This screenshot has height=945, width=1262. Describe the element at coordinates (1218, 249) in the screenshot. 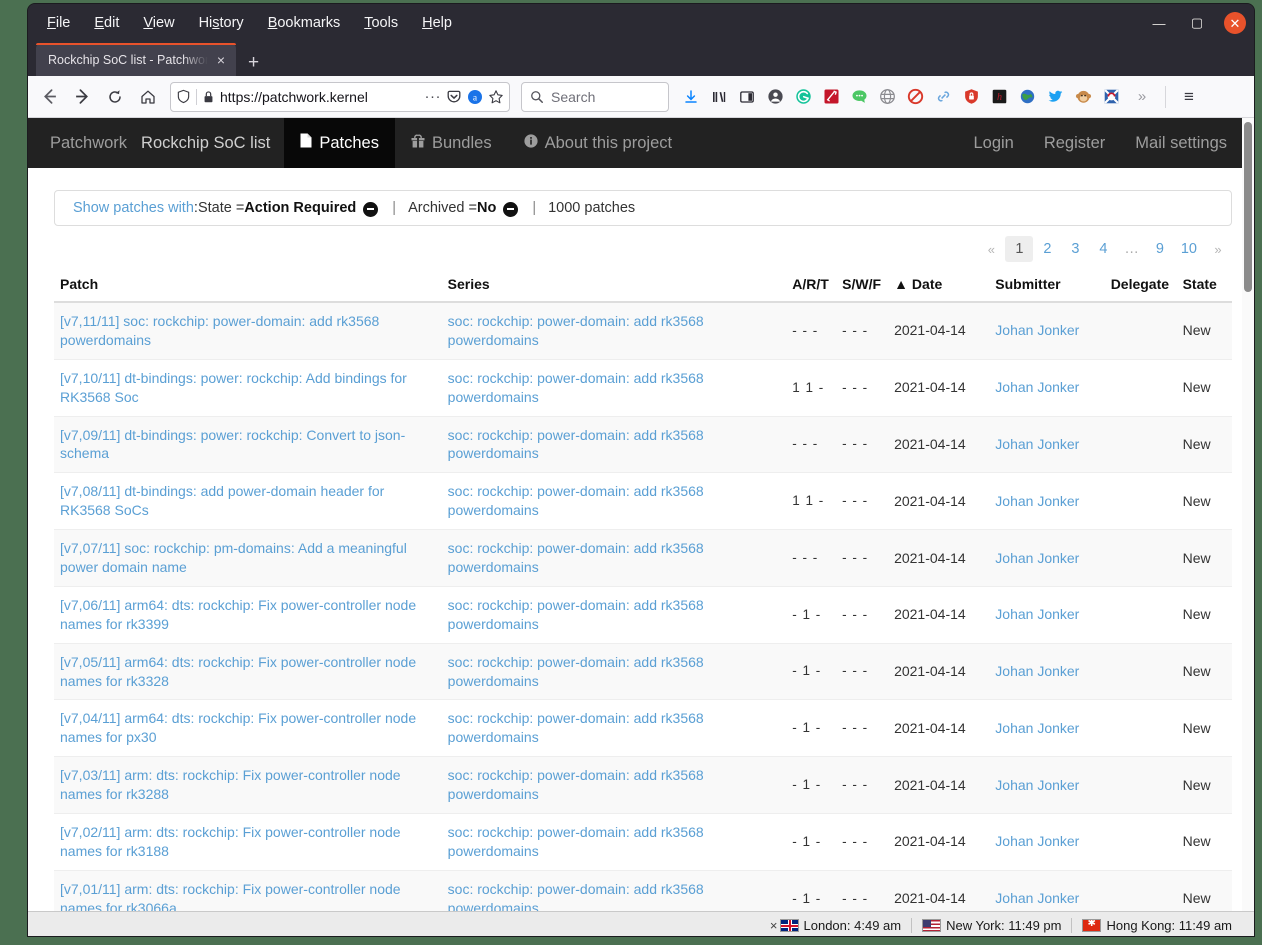

I see `page-next: »` at that location.